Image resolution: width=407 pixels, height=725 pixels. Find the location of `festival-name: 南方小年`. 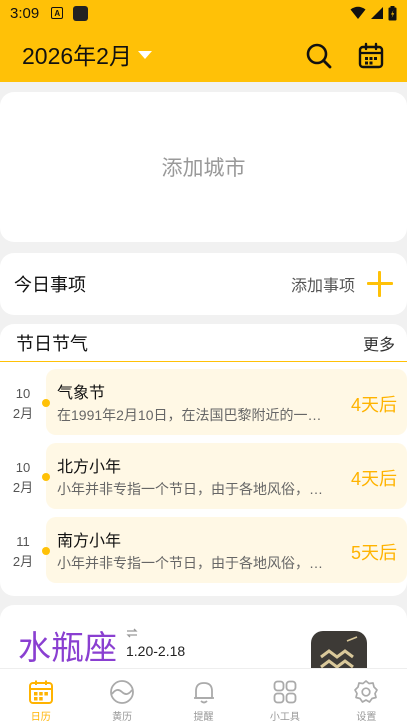

festival-name: 南方小年 is located at coordinates (89, 541).